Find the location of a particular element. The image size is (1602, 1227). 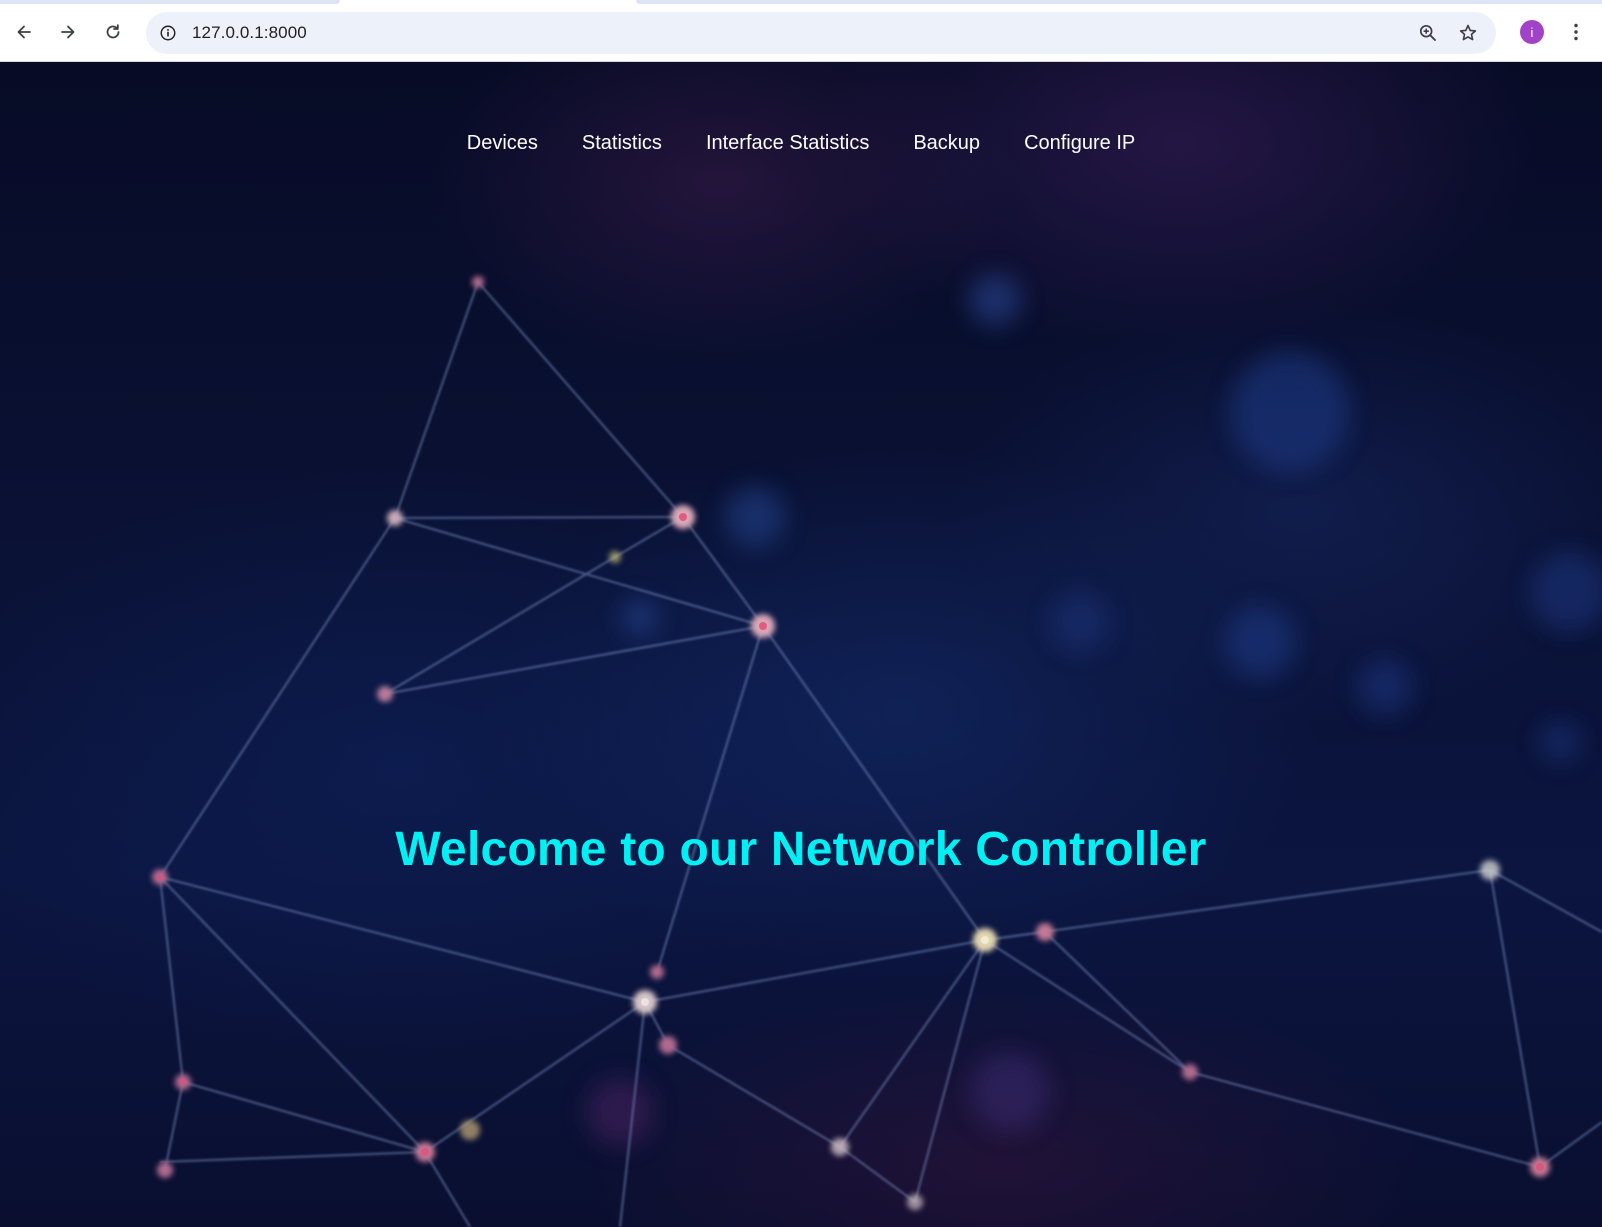

reload-button is located at coordinates (113, 32).